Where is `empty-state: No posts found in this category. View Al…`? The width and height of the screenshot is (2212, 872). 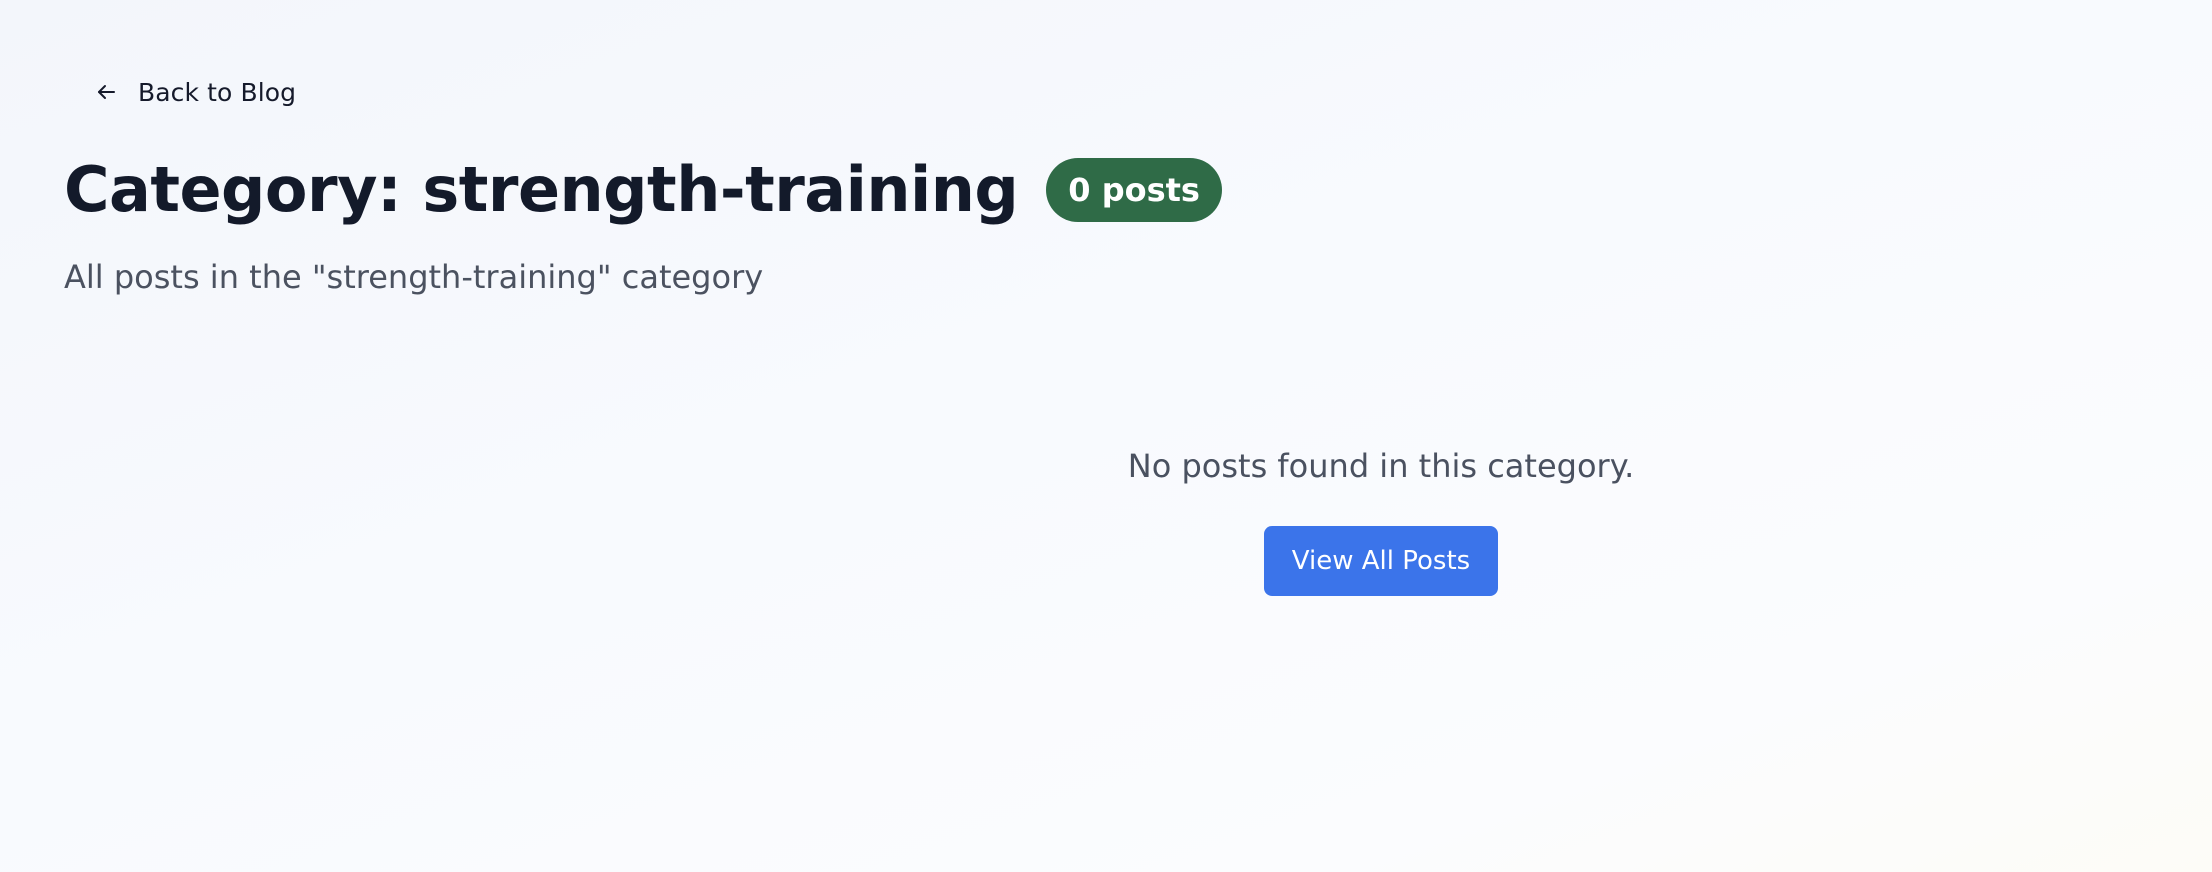 empty-state: No posts found in this category. View Al… is located at coordinates (1381, 518).